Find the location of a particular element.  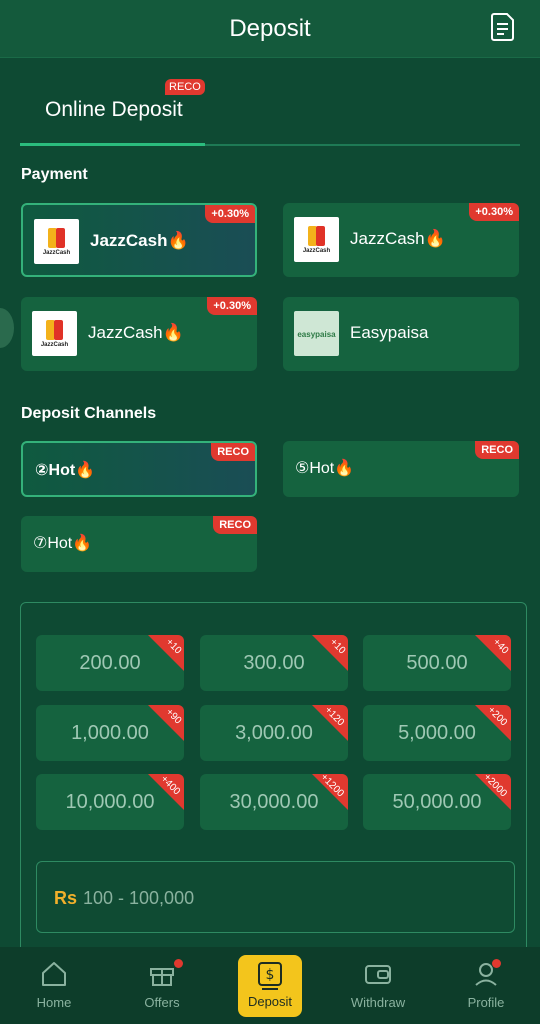

channel-hot-5: ⑤Hot🔥 RECO is located at coordinates (401, 469).